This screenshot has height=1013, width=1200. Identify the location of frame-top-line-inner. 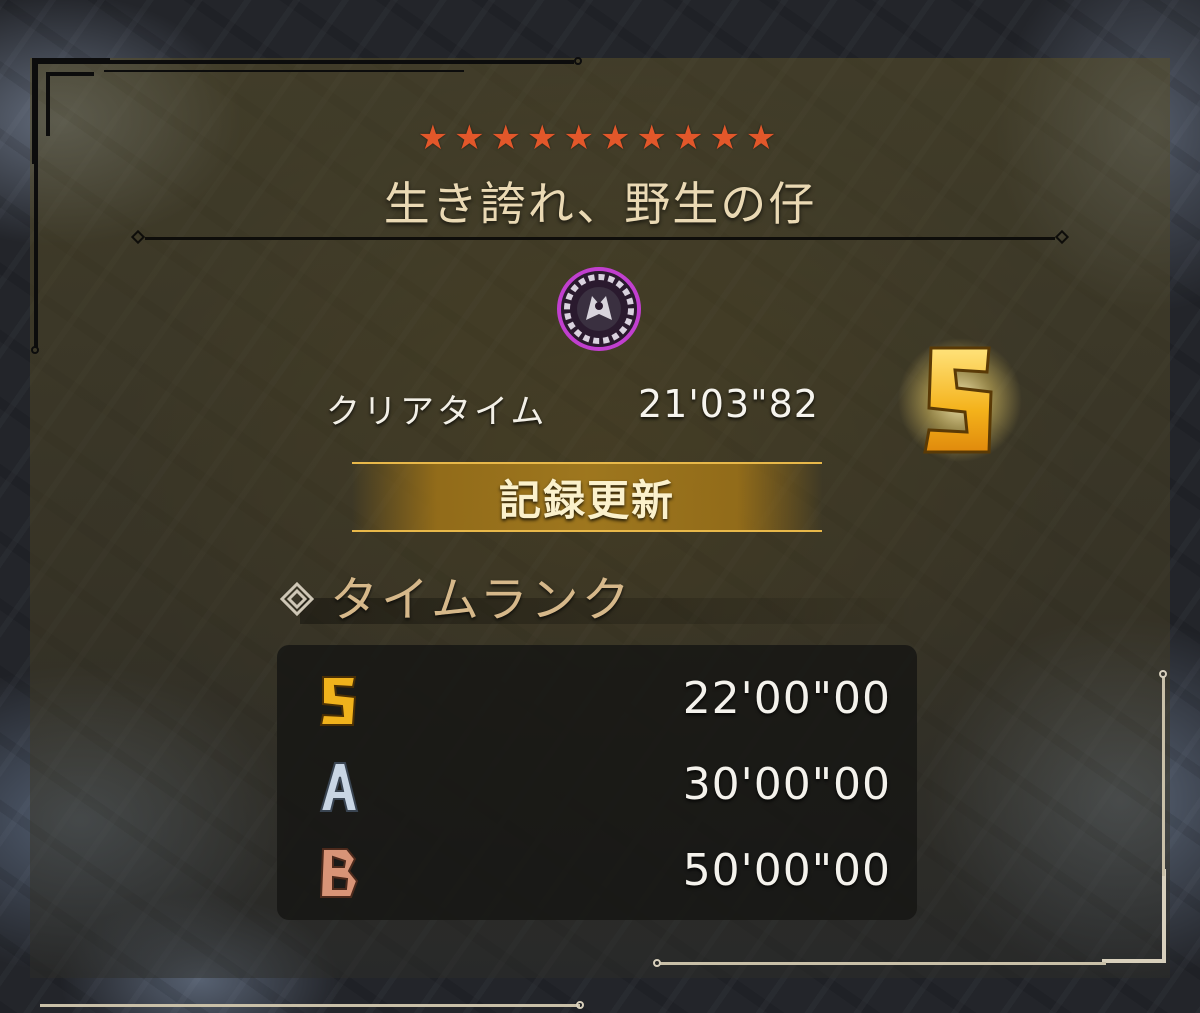
(284, 71).